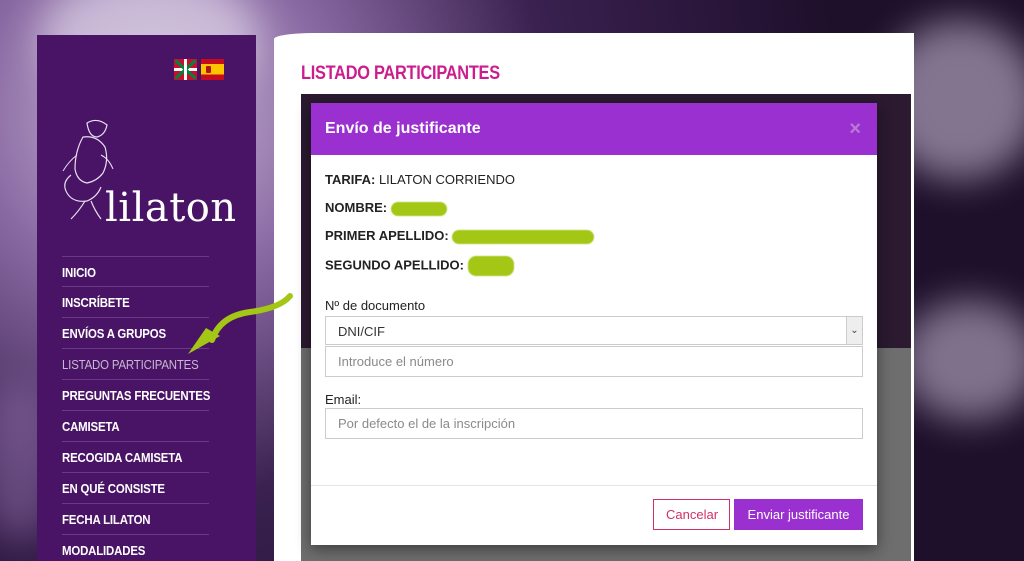 The height and width of the screenshot is (561, 1024). Describe the element at coordinates (798, 514) in the screenshot. I see `send-justificante-button: Enviar justificante` at that location.